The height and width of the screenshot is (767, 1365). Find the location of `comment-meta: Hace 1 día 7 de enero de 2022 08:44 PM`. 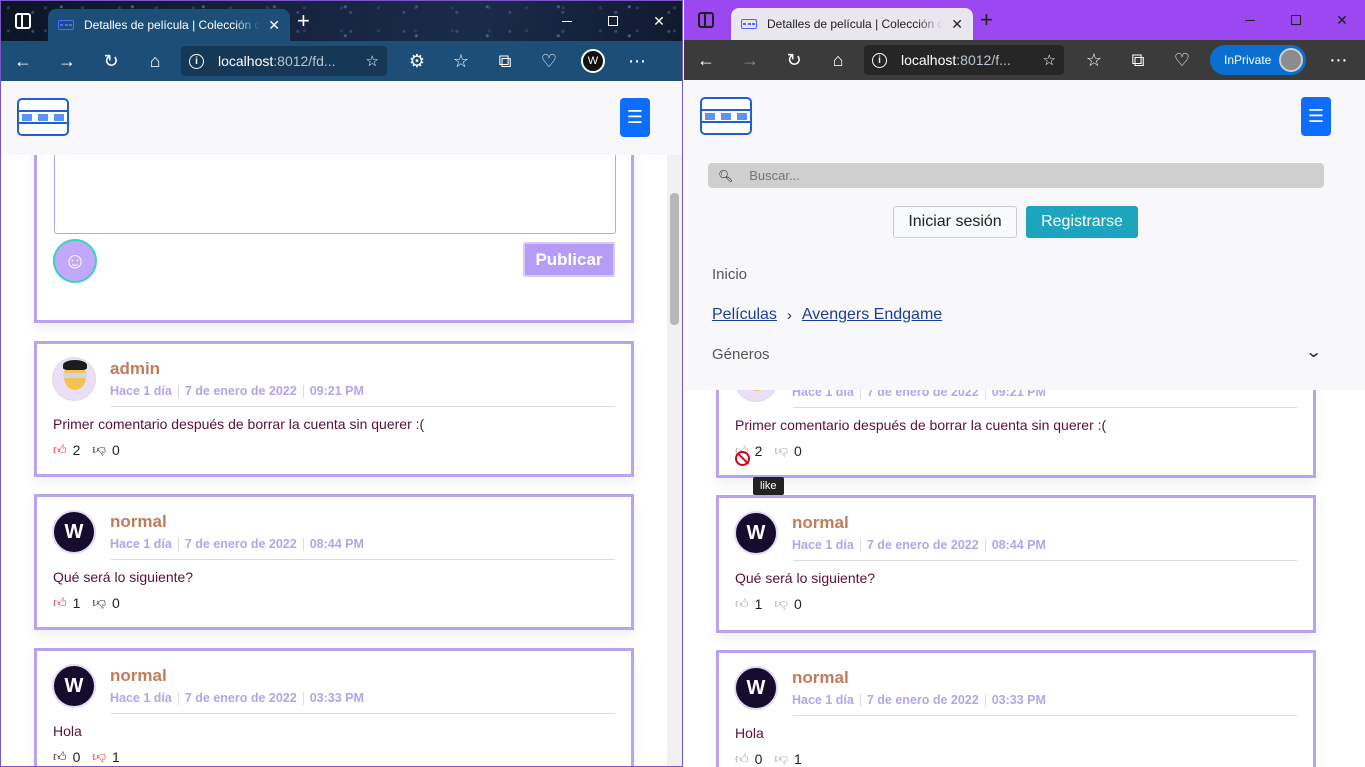

comment-meta: Hace 1 día 7 de enero de 2022 08:44 PM is located at coordinates (237, 544).